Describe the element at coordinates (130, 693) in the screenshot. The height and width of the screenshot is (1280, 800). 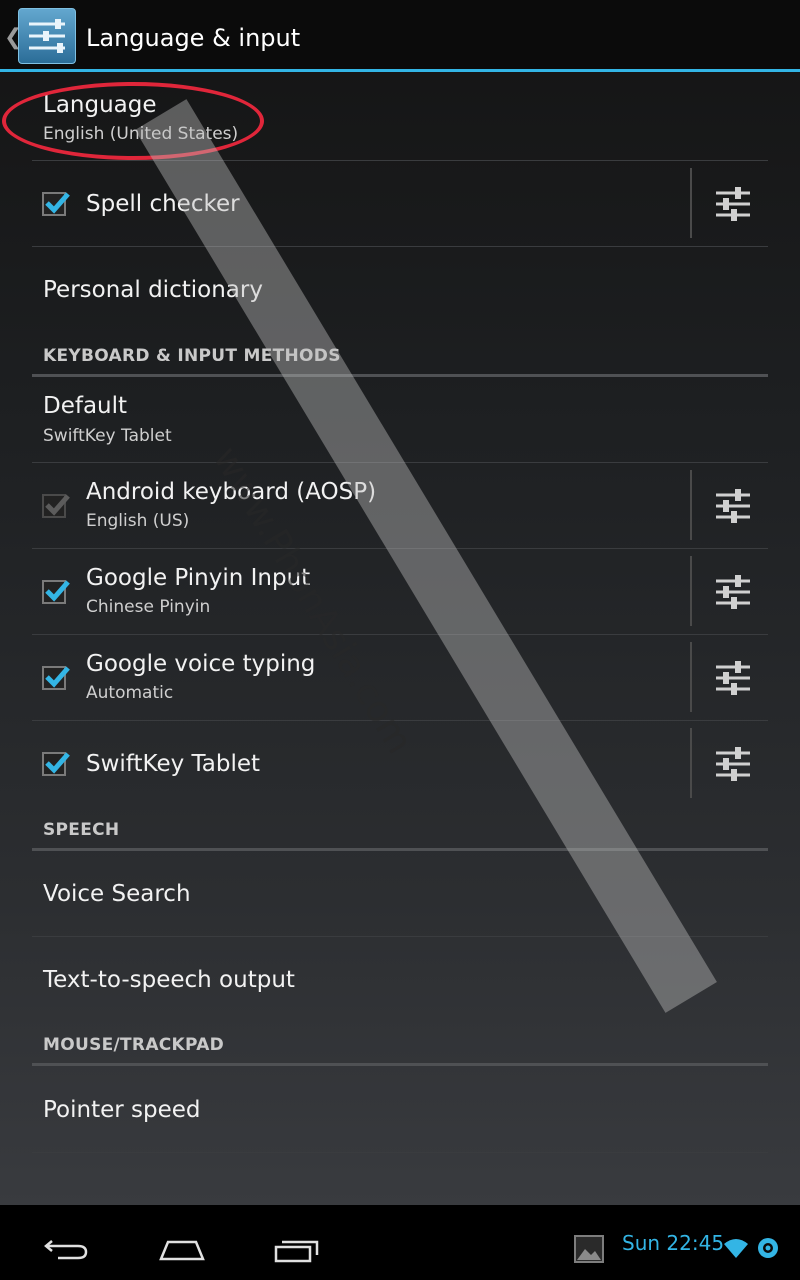
I see `google-voice-typing-summary: Automatic` at that location.